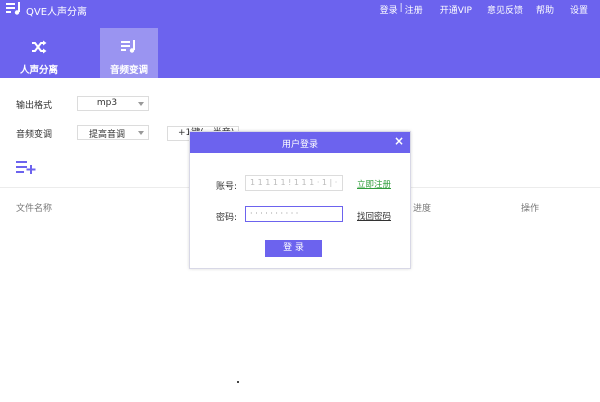  Describe the element at coordinates (227, 218) in the screenshot. I see `password-label: 密码:` at that location.